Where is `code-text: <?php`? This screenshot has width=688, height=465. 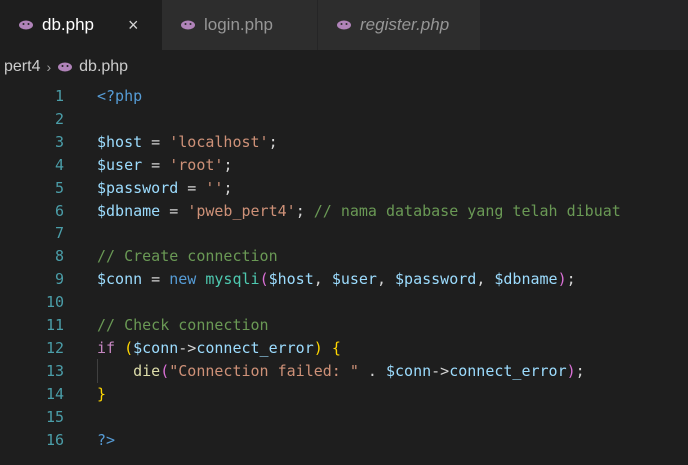 code-text: <?php is located at coordinates (119, 96).